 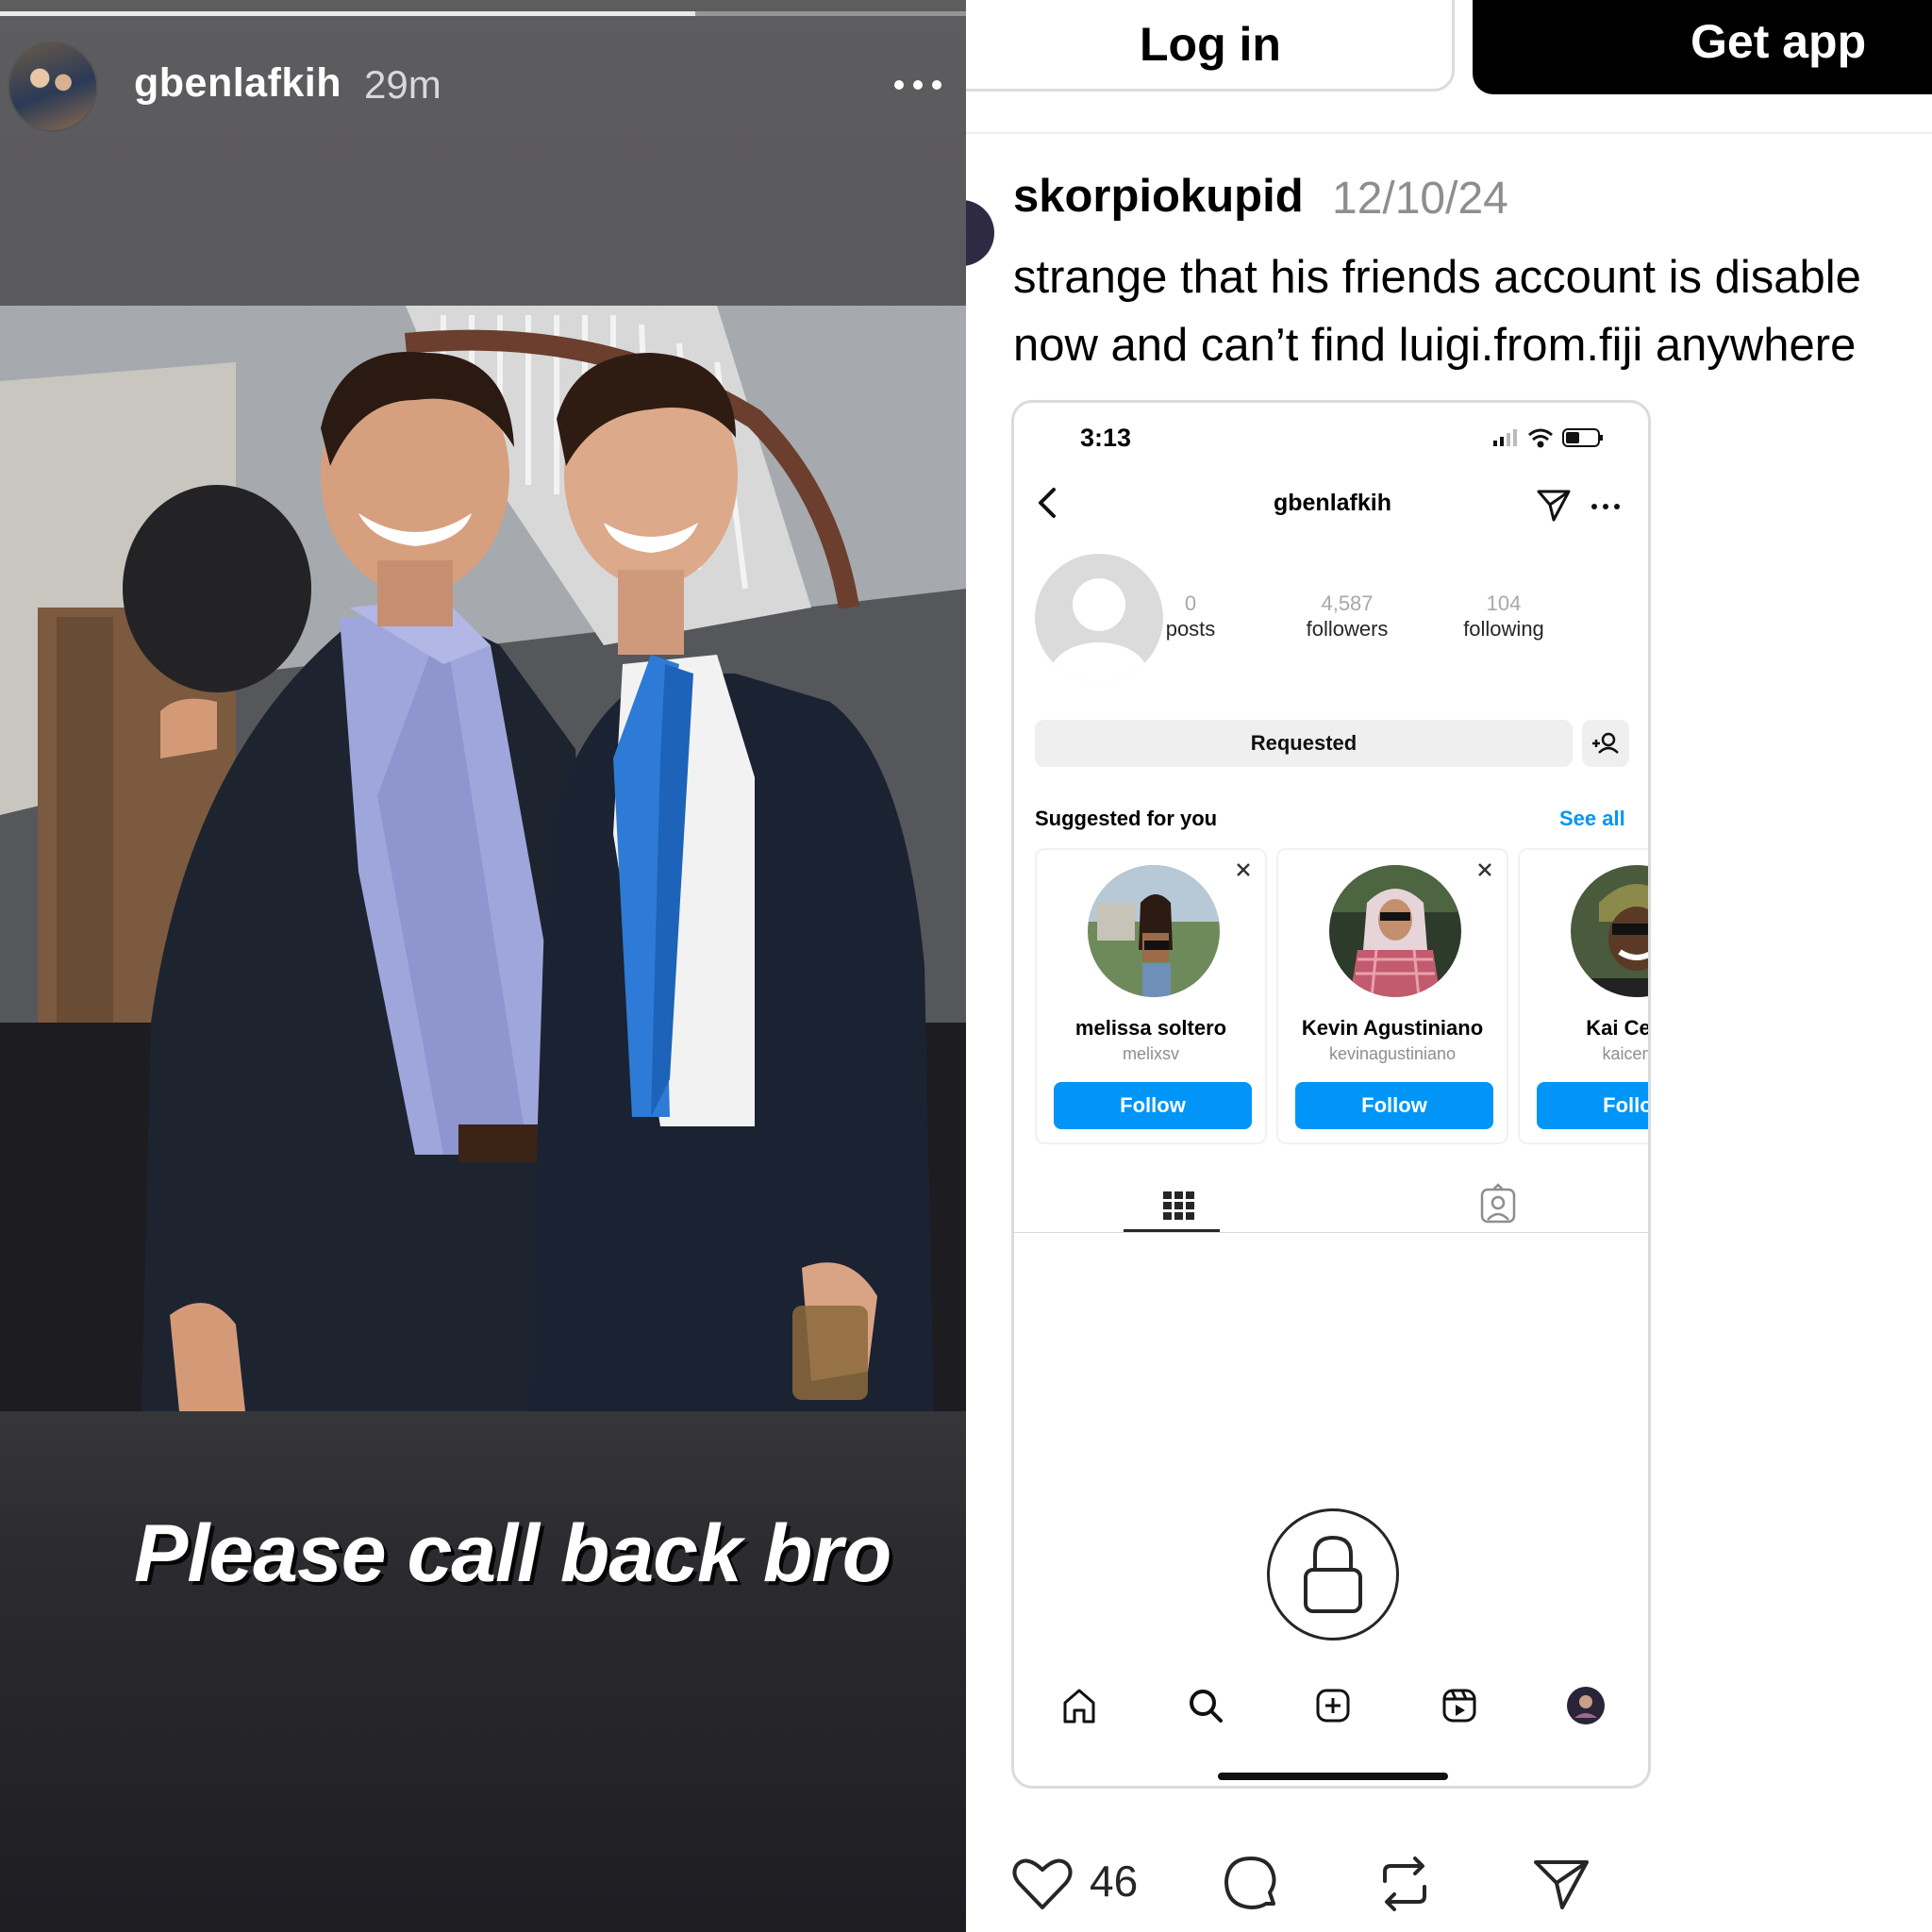 I want to click on story-progress-bar, so click(x=483, y=13).